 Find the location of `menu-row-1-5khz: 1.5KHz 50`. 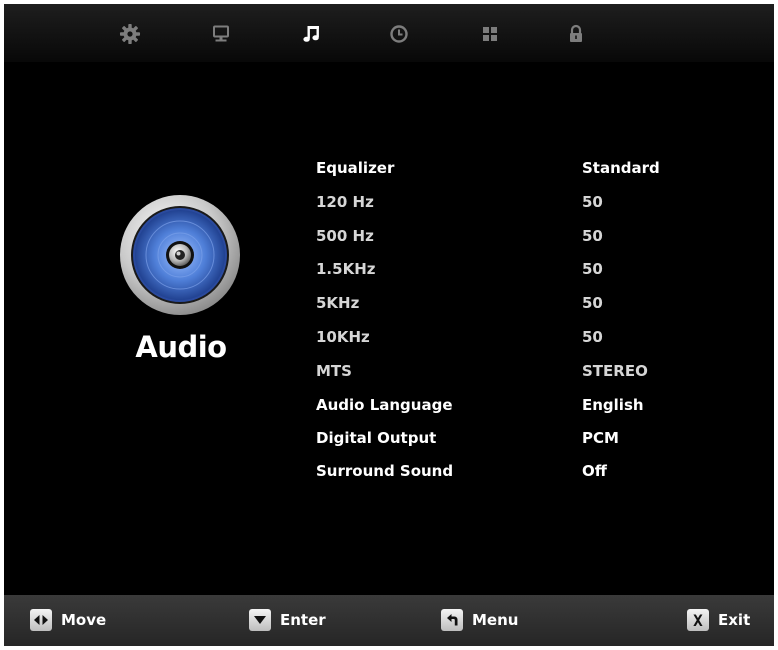

menu-row-1-5khz: 1.5KHz 50 is located at coordinates (389, 269).